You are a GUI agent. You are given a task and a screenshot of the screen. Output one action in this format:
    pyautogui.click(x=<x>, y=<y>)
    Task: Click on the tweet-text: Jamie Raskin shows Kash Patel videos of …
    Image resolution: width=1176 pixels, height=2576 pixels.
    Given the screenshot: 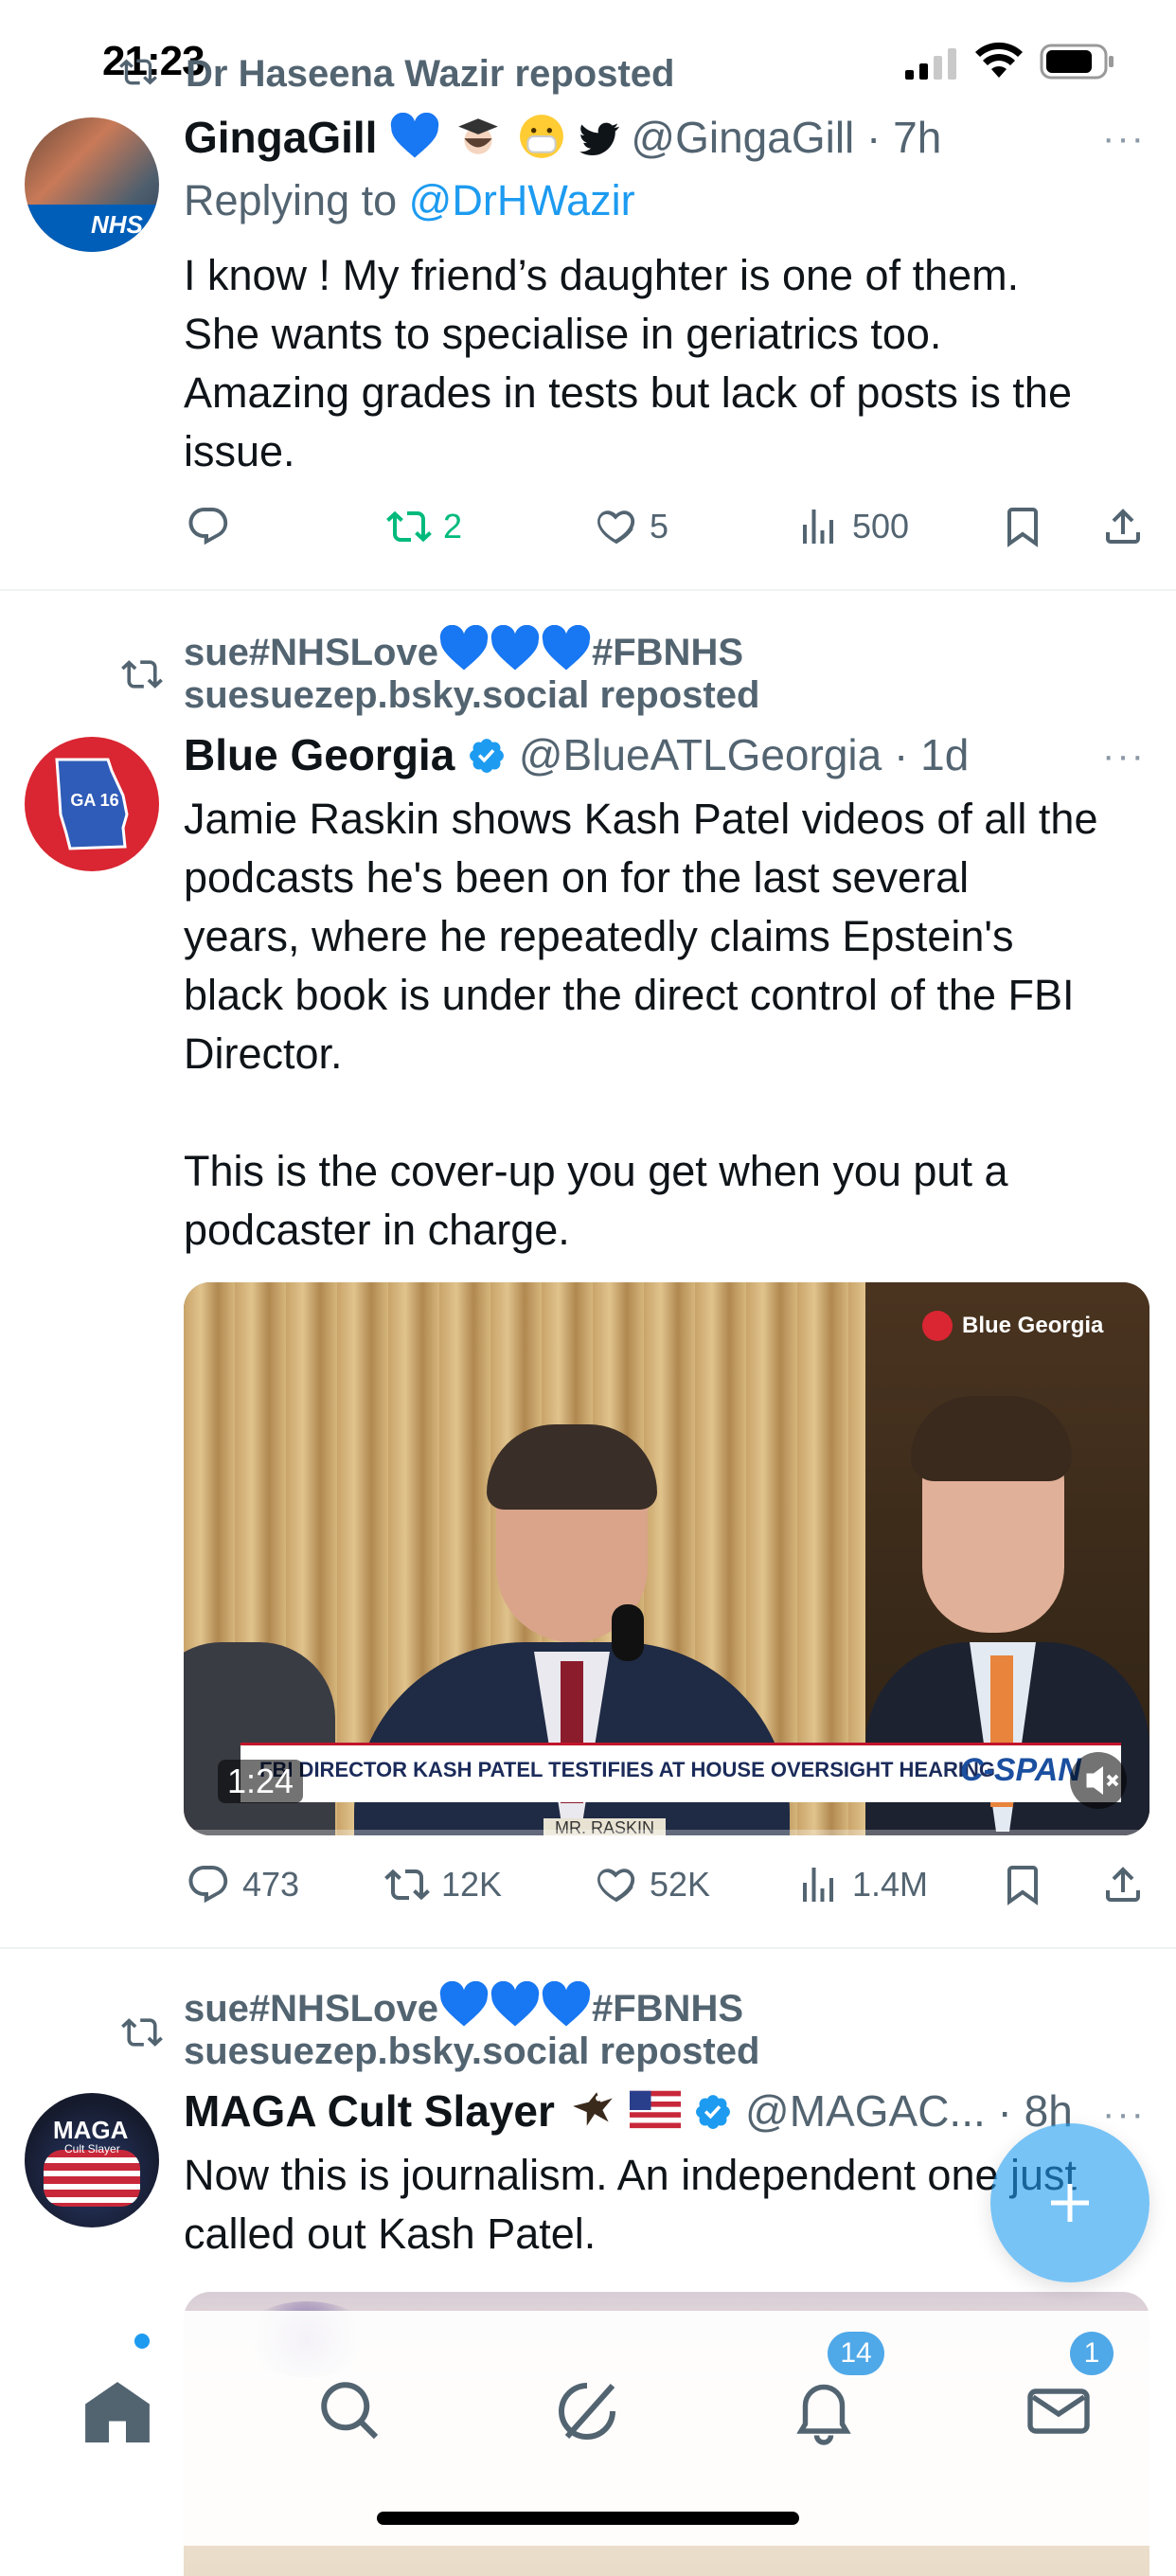 What is the action you would take?
    pyautogui.click(x=641, y=1024)
    